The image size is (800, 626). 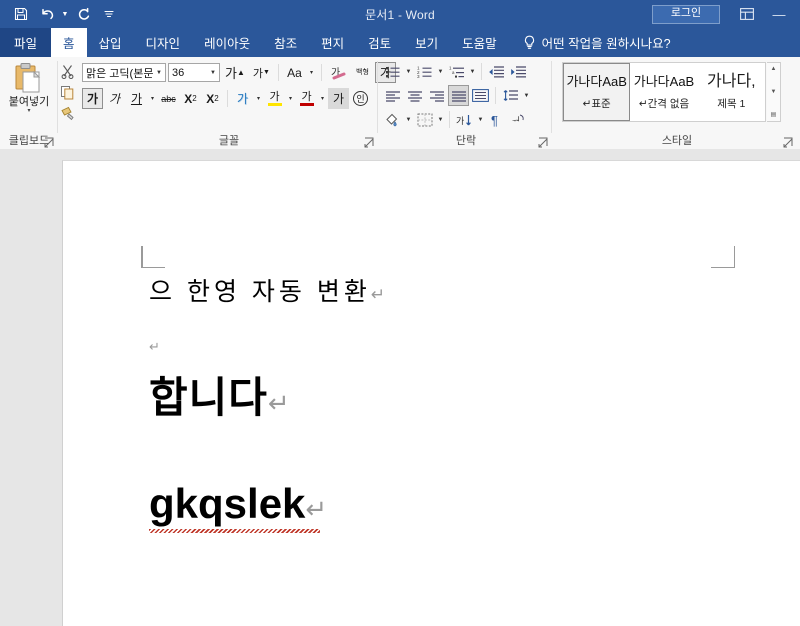 What do you see at coordinates (242, 98) in the screenshot?
I see `text-effects-button: 가` at bounding box center [242, 98].